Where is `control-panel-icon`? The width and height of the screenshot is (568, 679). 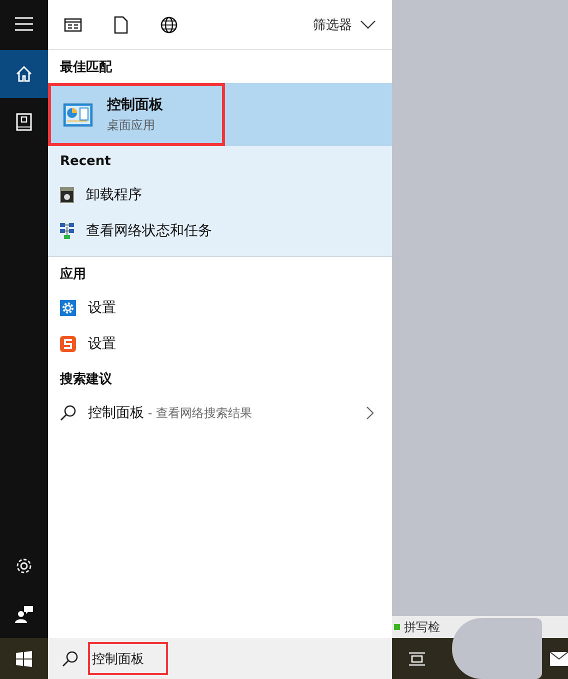
control-panel-icon is located at coordinates (78, 114).